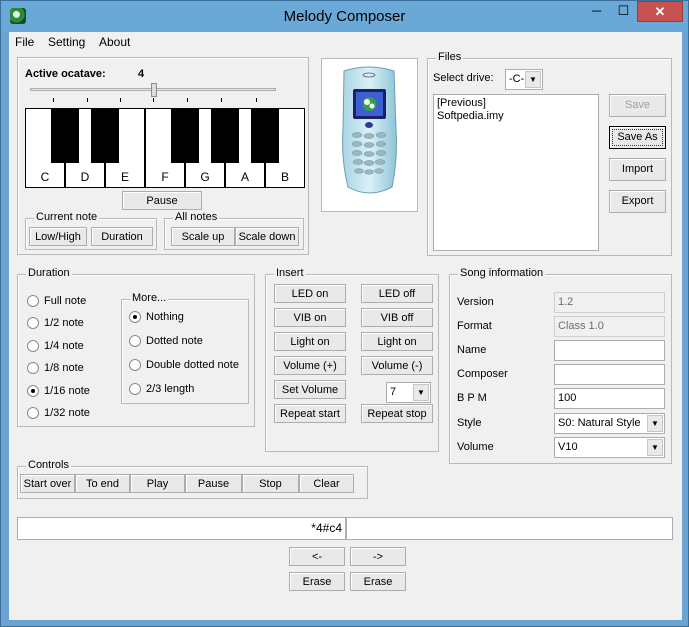  I want to click on radio-double-dotted-note, so click(135, 365).